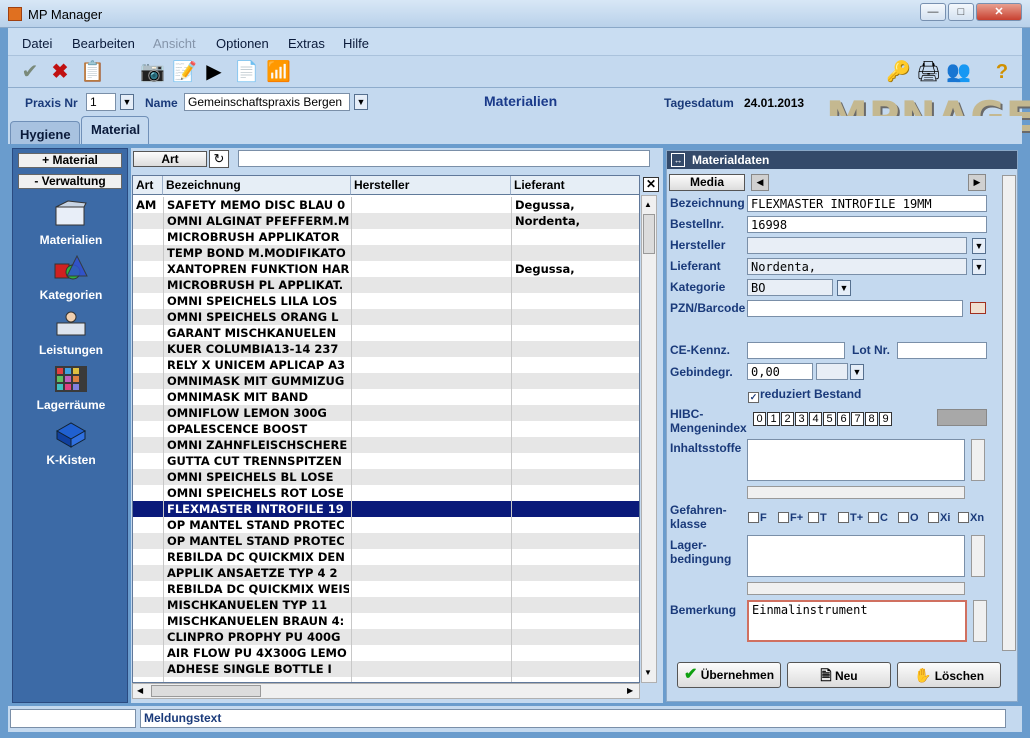  What do you see at coordinates (386, 691) in the screenshot?
I see `list-horizontal-scrollbar: ◀ ▶` at bounding box center [386, 691].